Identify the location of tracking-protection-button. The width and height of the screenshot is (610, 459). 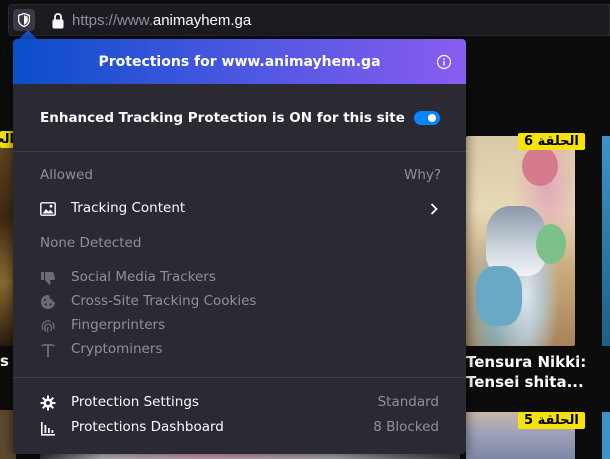
(24, 20).